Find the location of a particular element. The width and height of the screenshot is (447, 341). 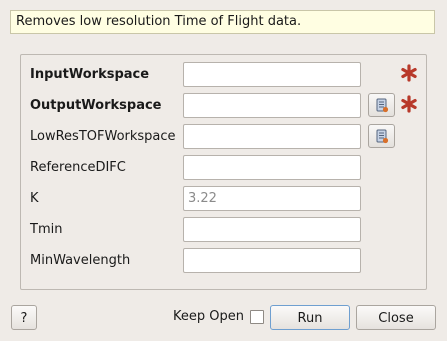

help-button: ? is located at coordinates (24, 317).